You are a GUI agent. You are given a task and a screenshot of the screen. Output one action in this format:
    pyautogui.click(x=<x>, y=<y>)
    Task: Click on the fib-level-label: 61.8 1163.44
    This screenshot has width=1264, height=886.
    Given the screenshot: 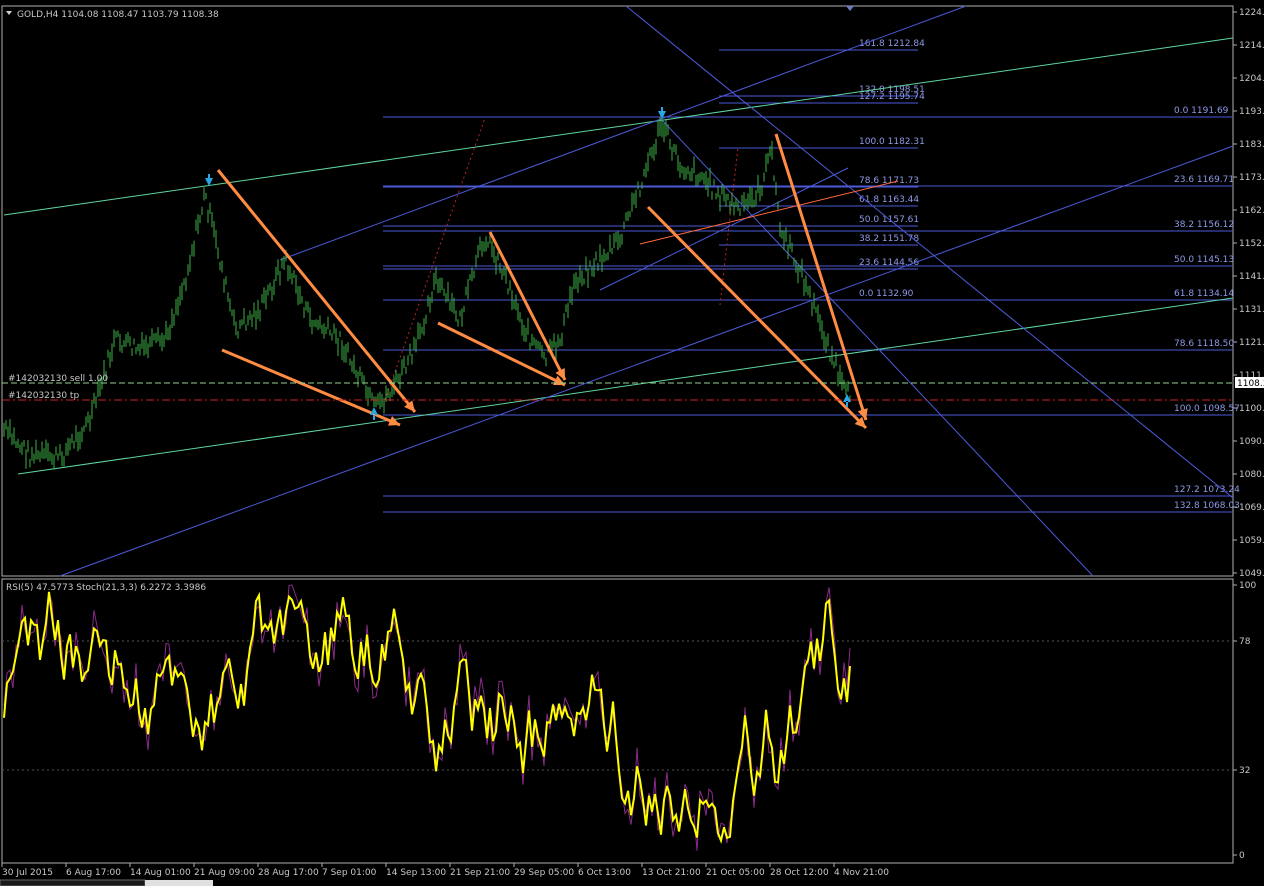 What is the action you would take?
    pyautogui.click(x=889, y=200)
    